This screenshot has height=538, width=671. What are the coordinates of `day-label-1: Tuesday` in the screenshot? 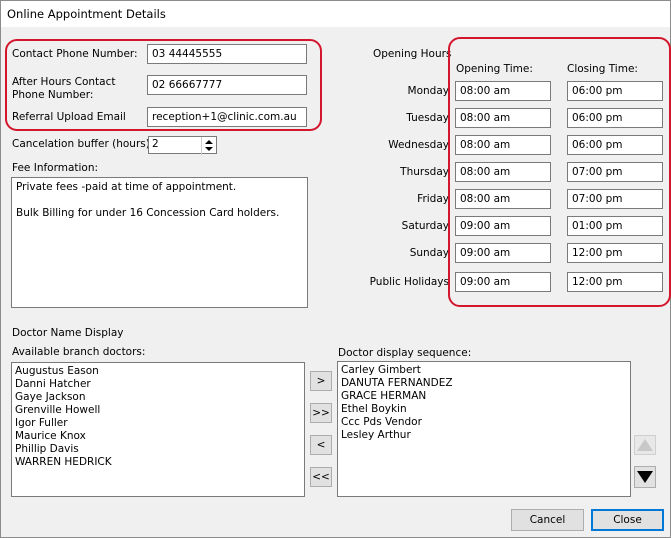 It's located at (427, 118).